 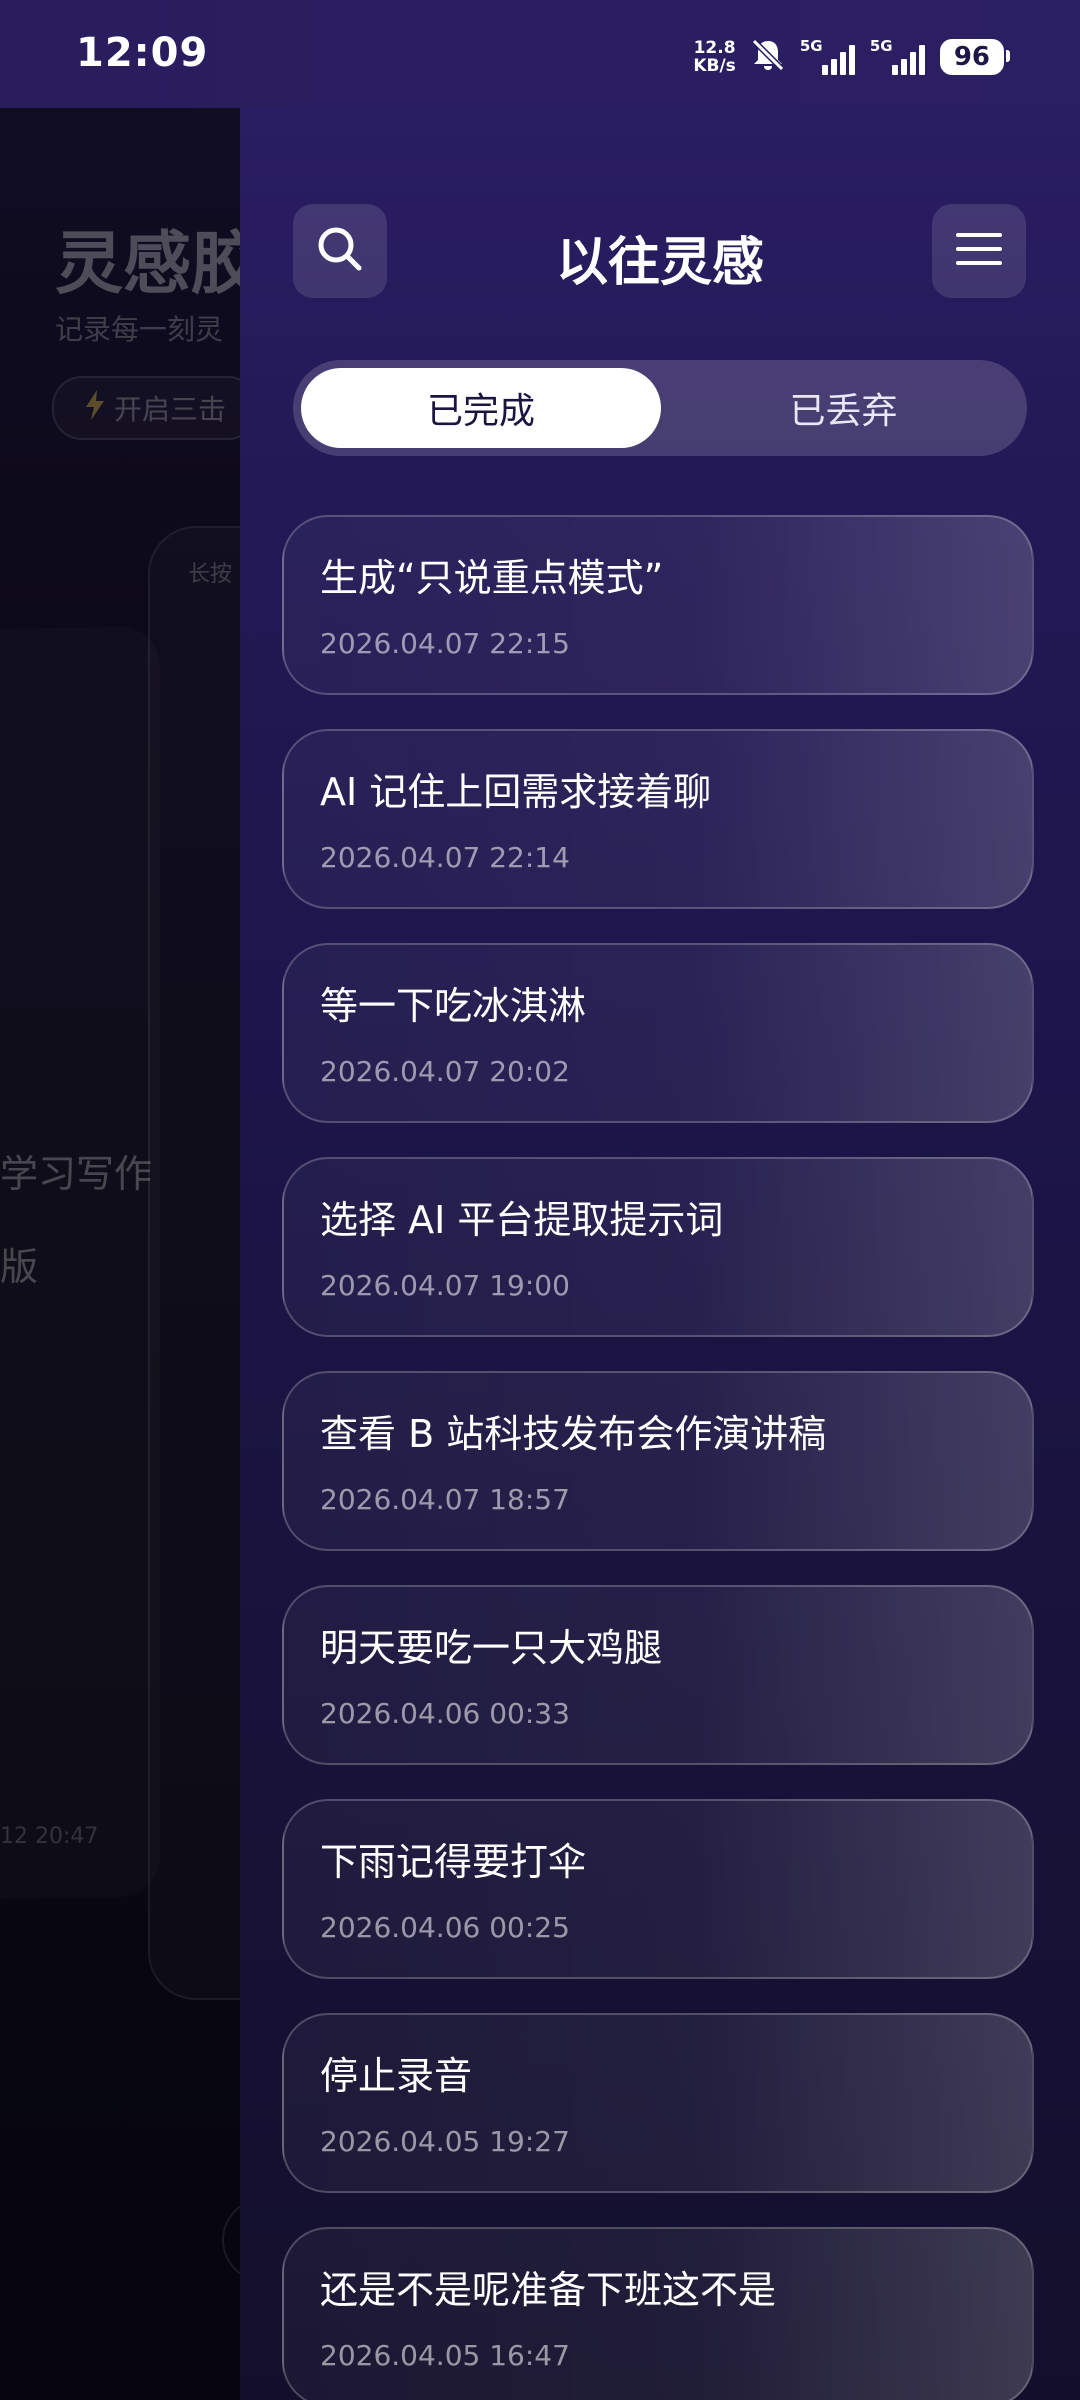 What do you see at coordinates (491, 1648) in the screenshot?
I see `item-title: 明天要吃一只大鸡腿` at bounding box center [491, 1648].